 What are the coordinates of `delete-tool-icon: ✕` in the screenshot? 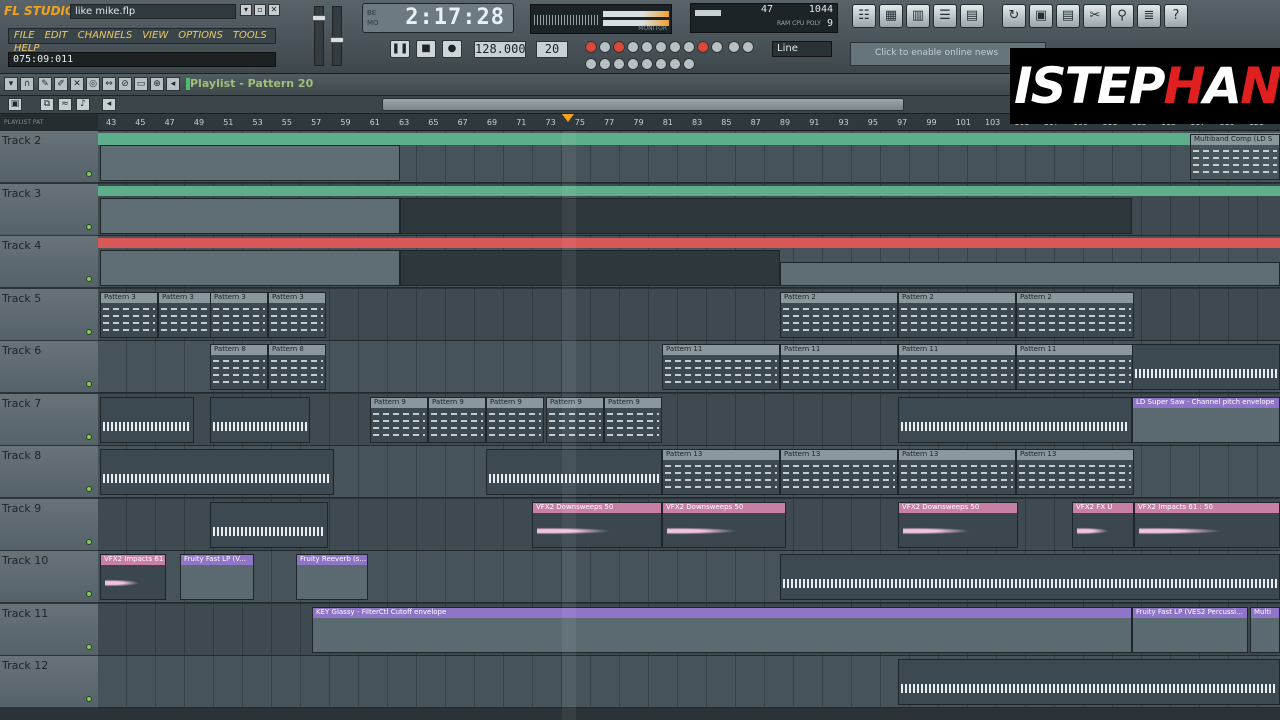 It's located at (77, 84).